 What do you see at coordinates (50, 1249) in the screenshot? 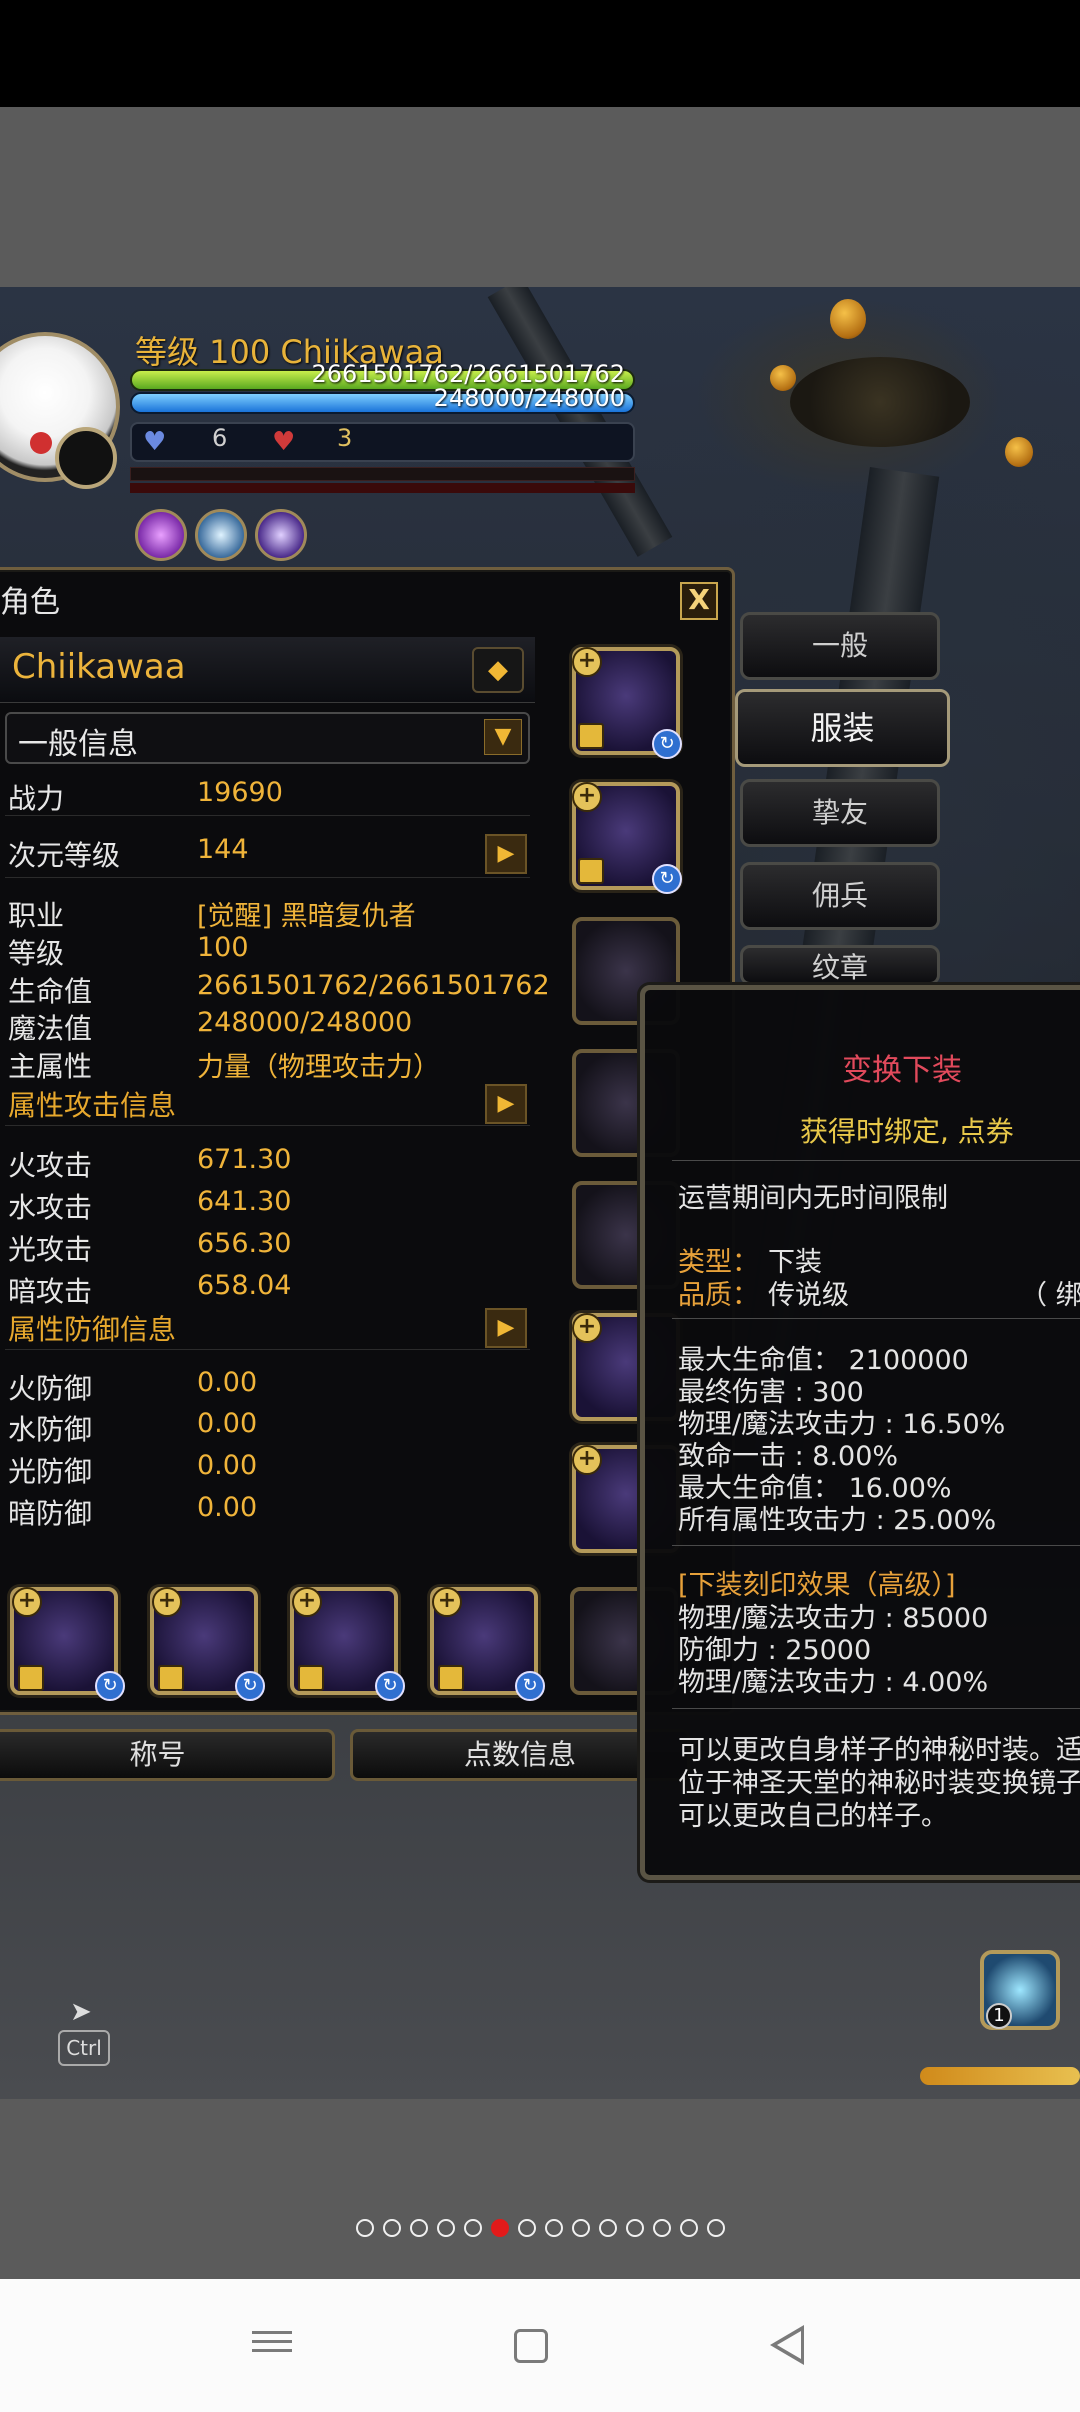
I see `stat-label: 光攻击` at bounding box center [50, 1249].